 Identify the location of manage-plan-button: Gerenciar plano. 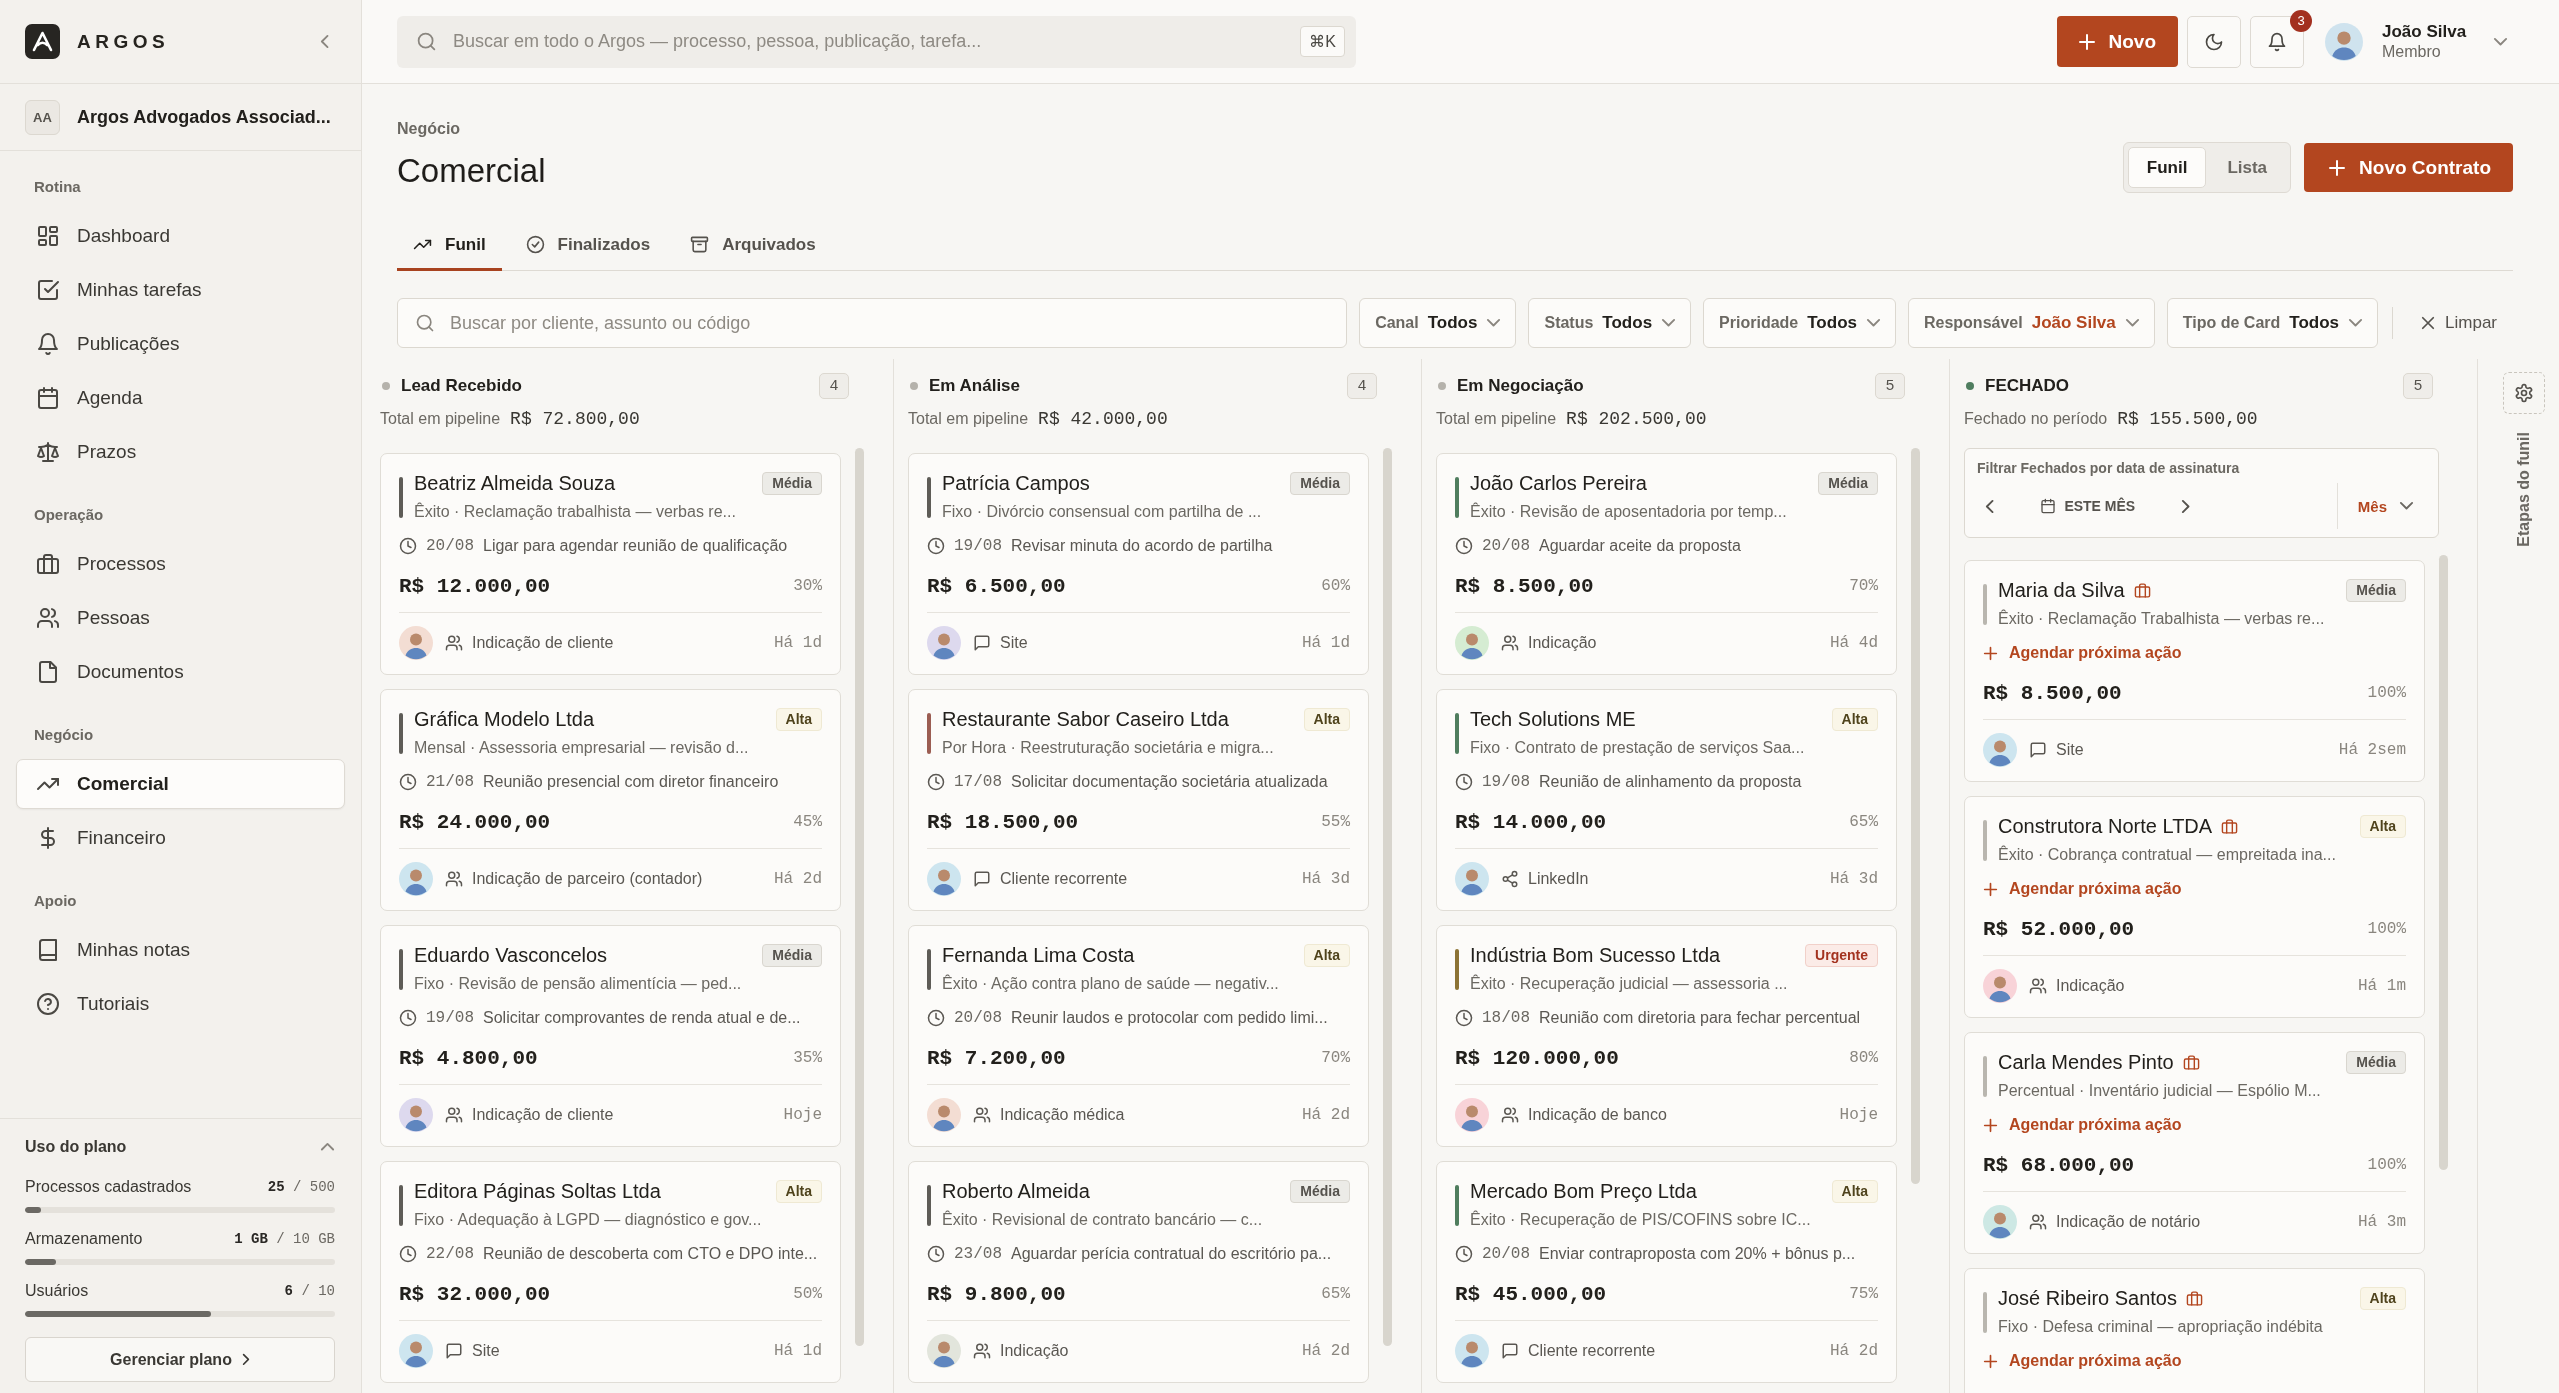
(180, 1359).